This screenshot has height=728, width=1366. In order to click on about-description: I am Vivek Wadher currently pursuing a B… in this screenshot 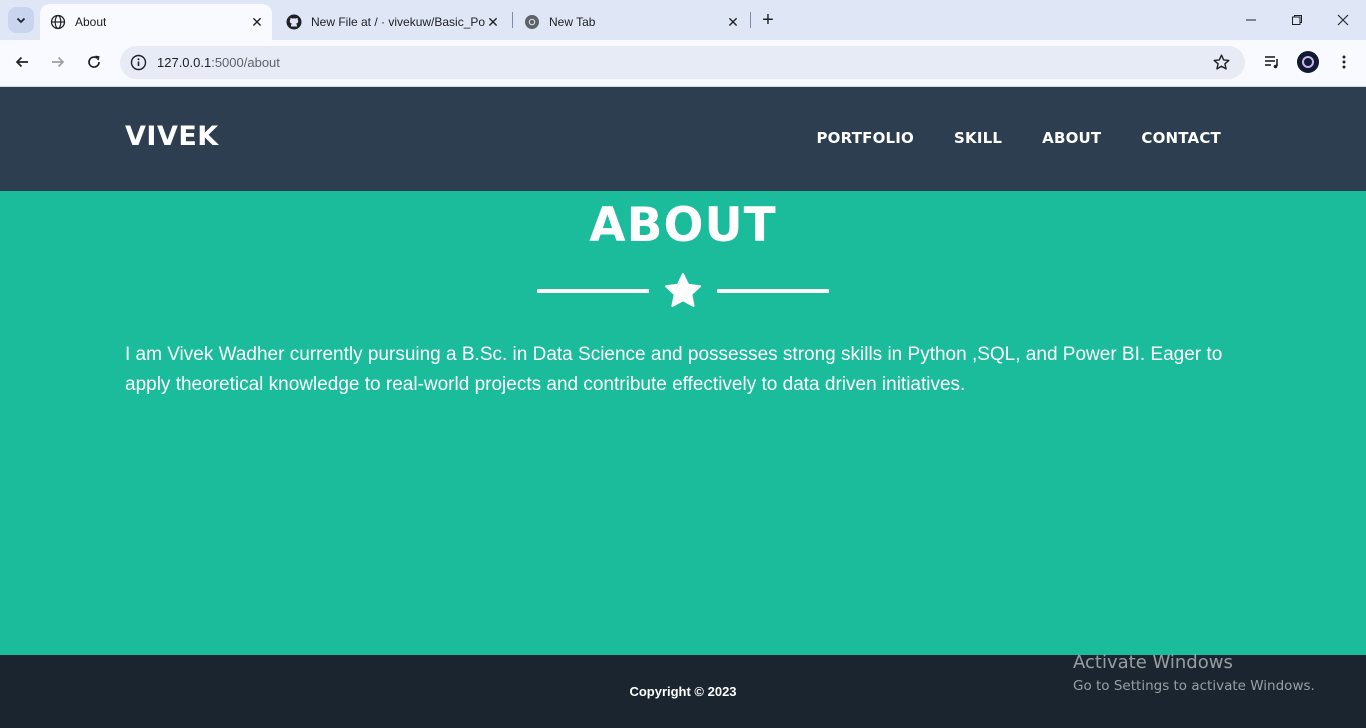, I will do `click(674, 369)`.